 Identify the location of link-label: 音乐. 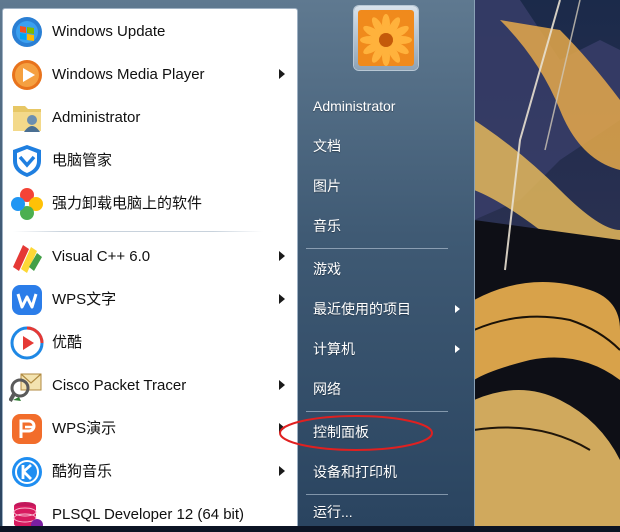
(327, 226).